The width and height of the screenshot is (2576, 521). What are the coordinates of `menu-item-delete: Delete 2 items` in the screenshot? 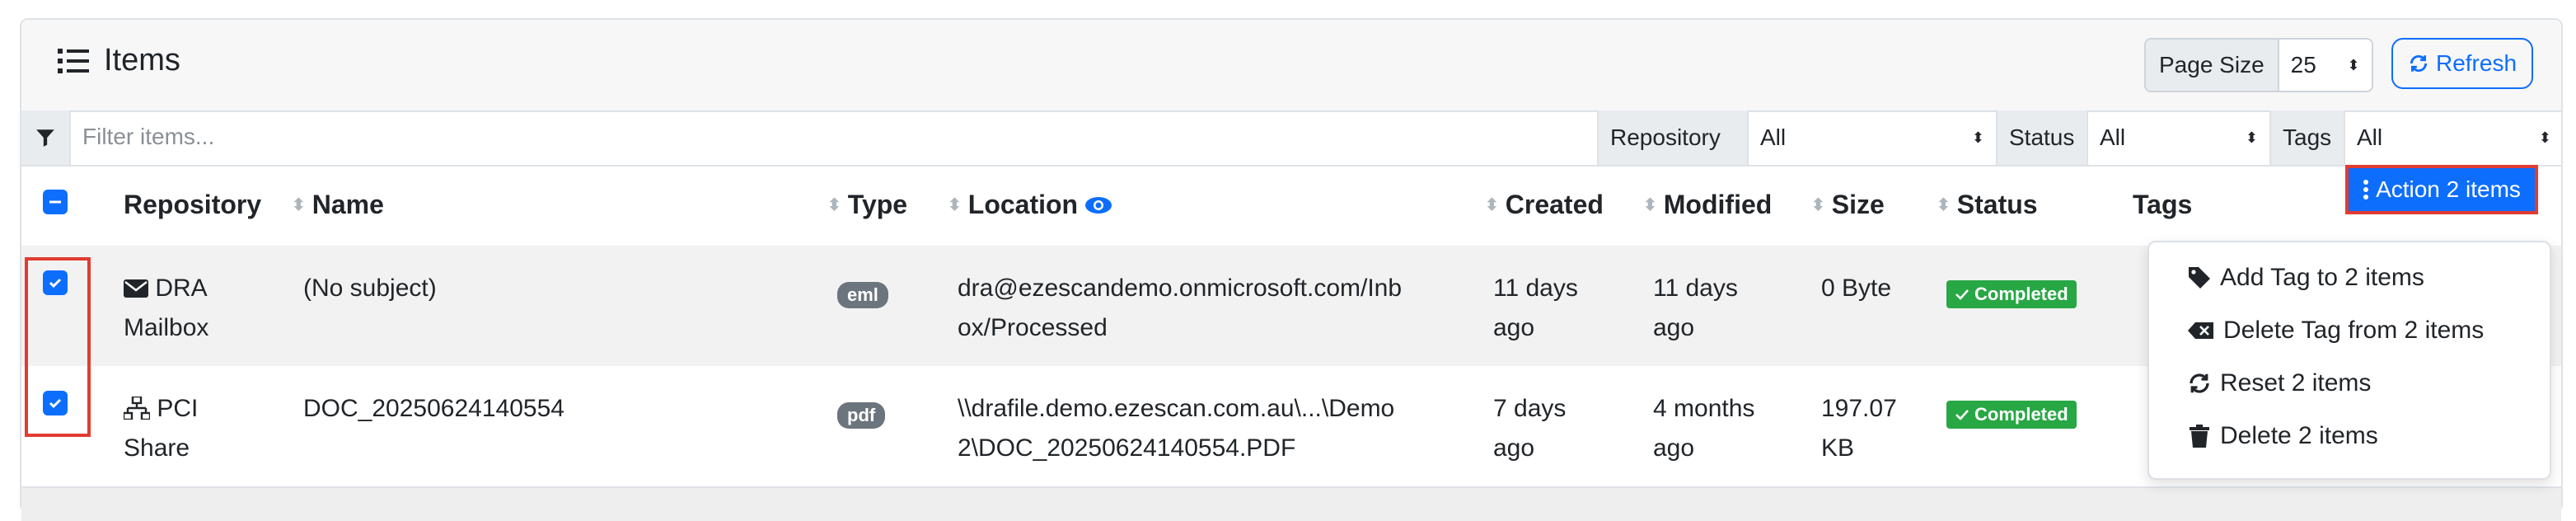 It's located at (2282, 436).